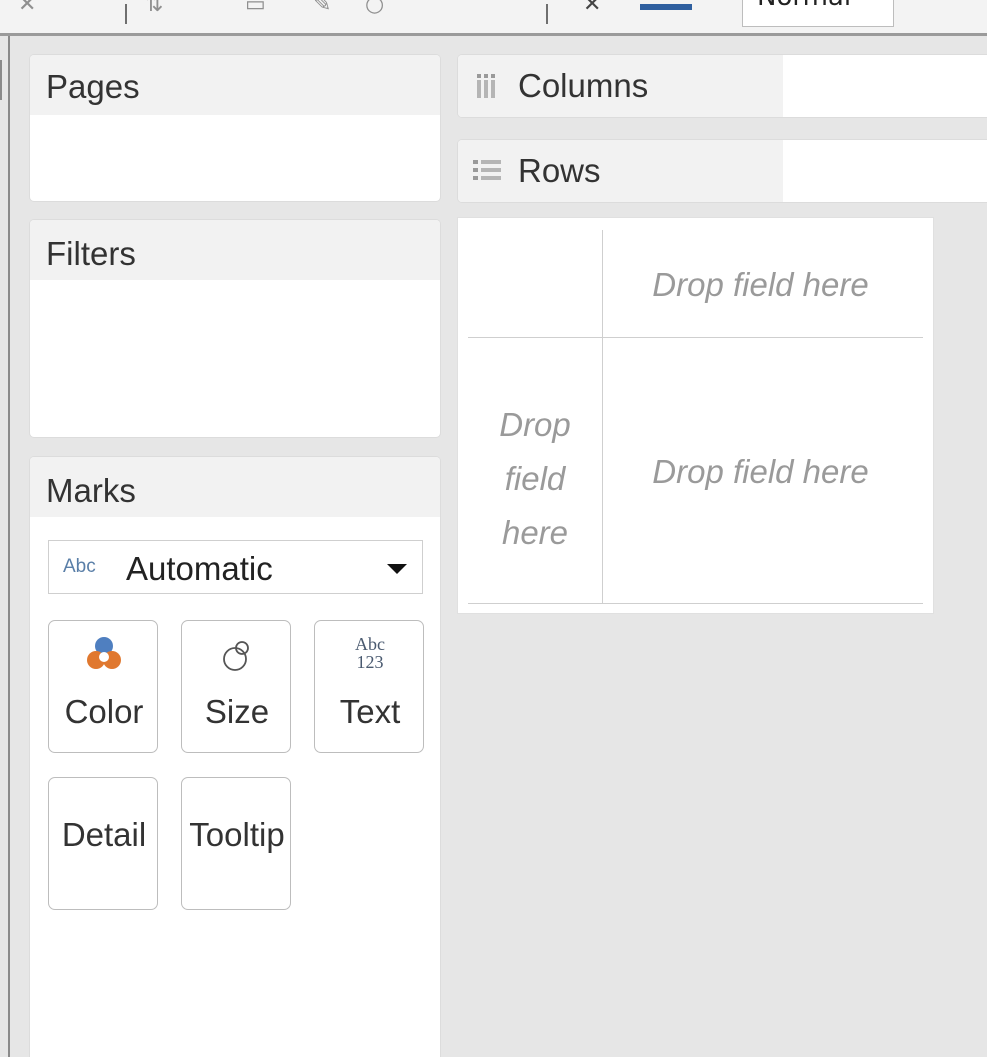  I want to click on toolbar-fix-axes-icon: ✕, so click(592, 8).